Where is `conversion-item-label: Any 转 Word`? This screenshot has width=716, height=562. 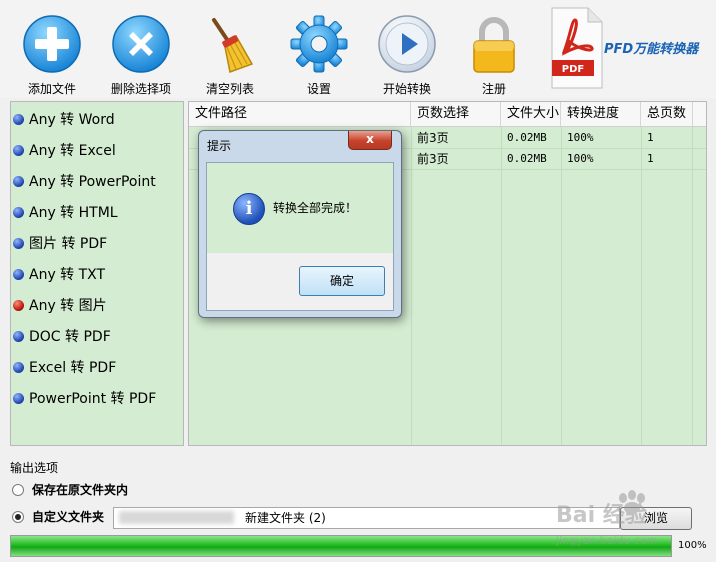
conversion-item-label: Any 转 Word is located at coordinates (72, 120).